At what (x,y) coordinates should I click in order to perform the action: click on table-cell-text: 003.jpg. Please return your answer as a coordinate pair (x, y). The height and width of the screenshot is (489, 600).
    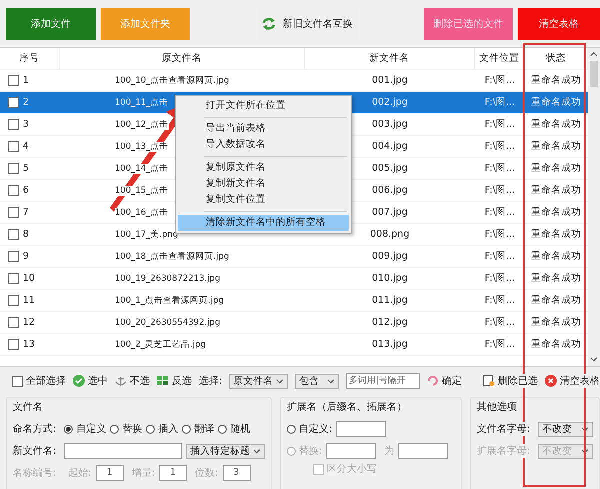
    Looking at the image, I should click on (390, 124).